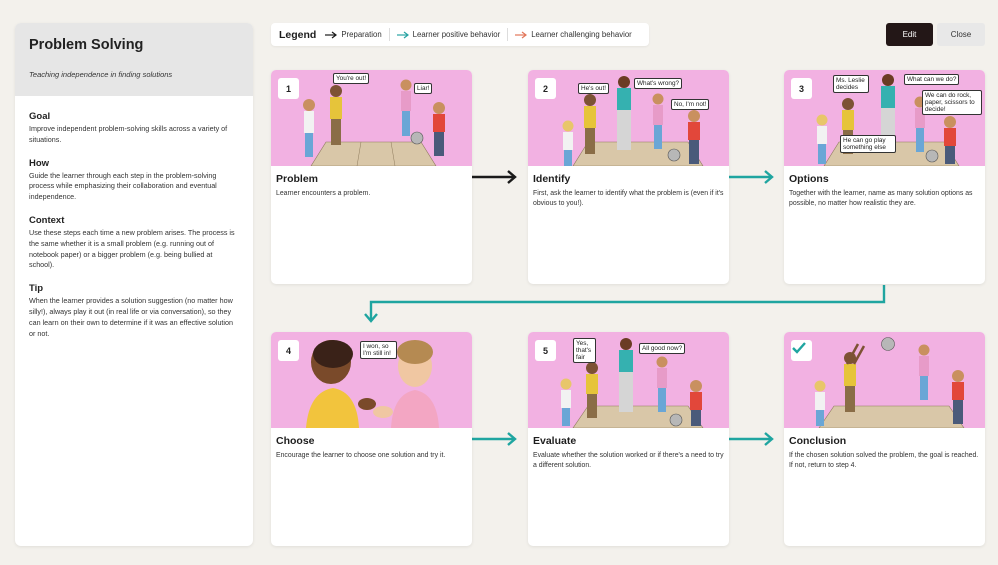  I want to click on step-description: Learner encounters a problem., so click(323, 193).